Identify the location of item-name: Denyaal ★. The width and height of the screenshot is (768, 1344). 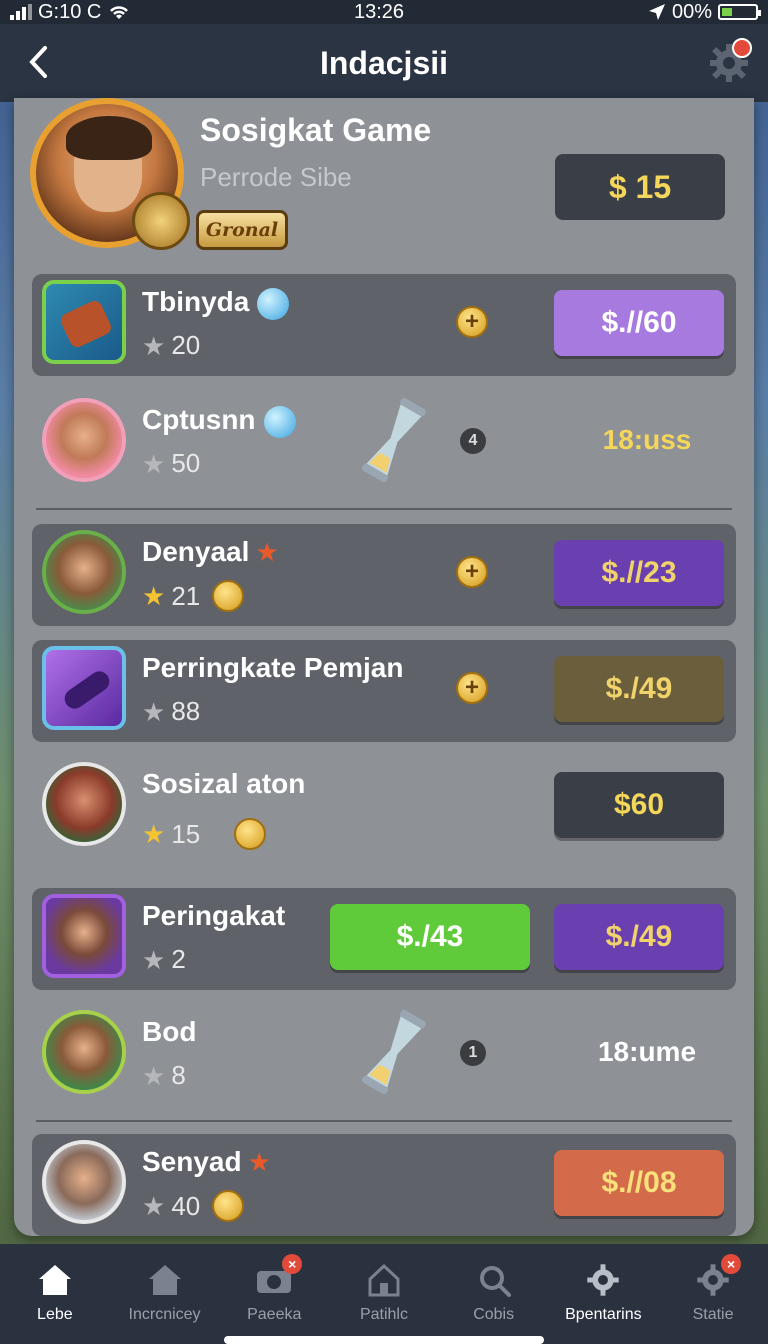
(210, 551).